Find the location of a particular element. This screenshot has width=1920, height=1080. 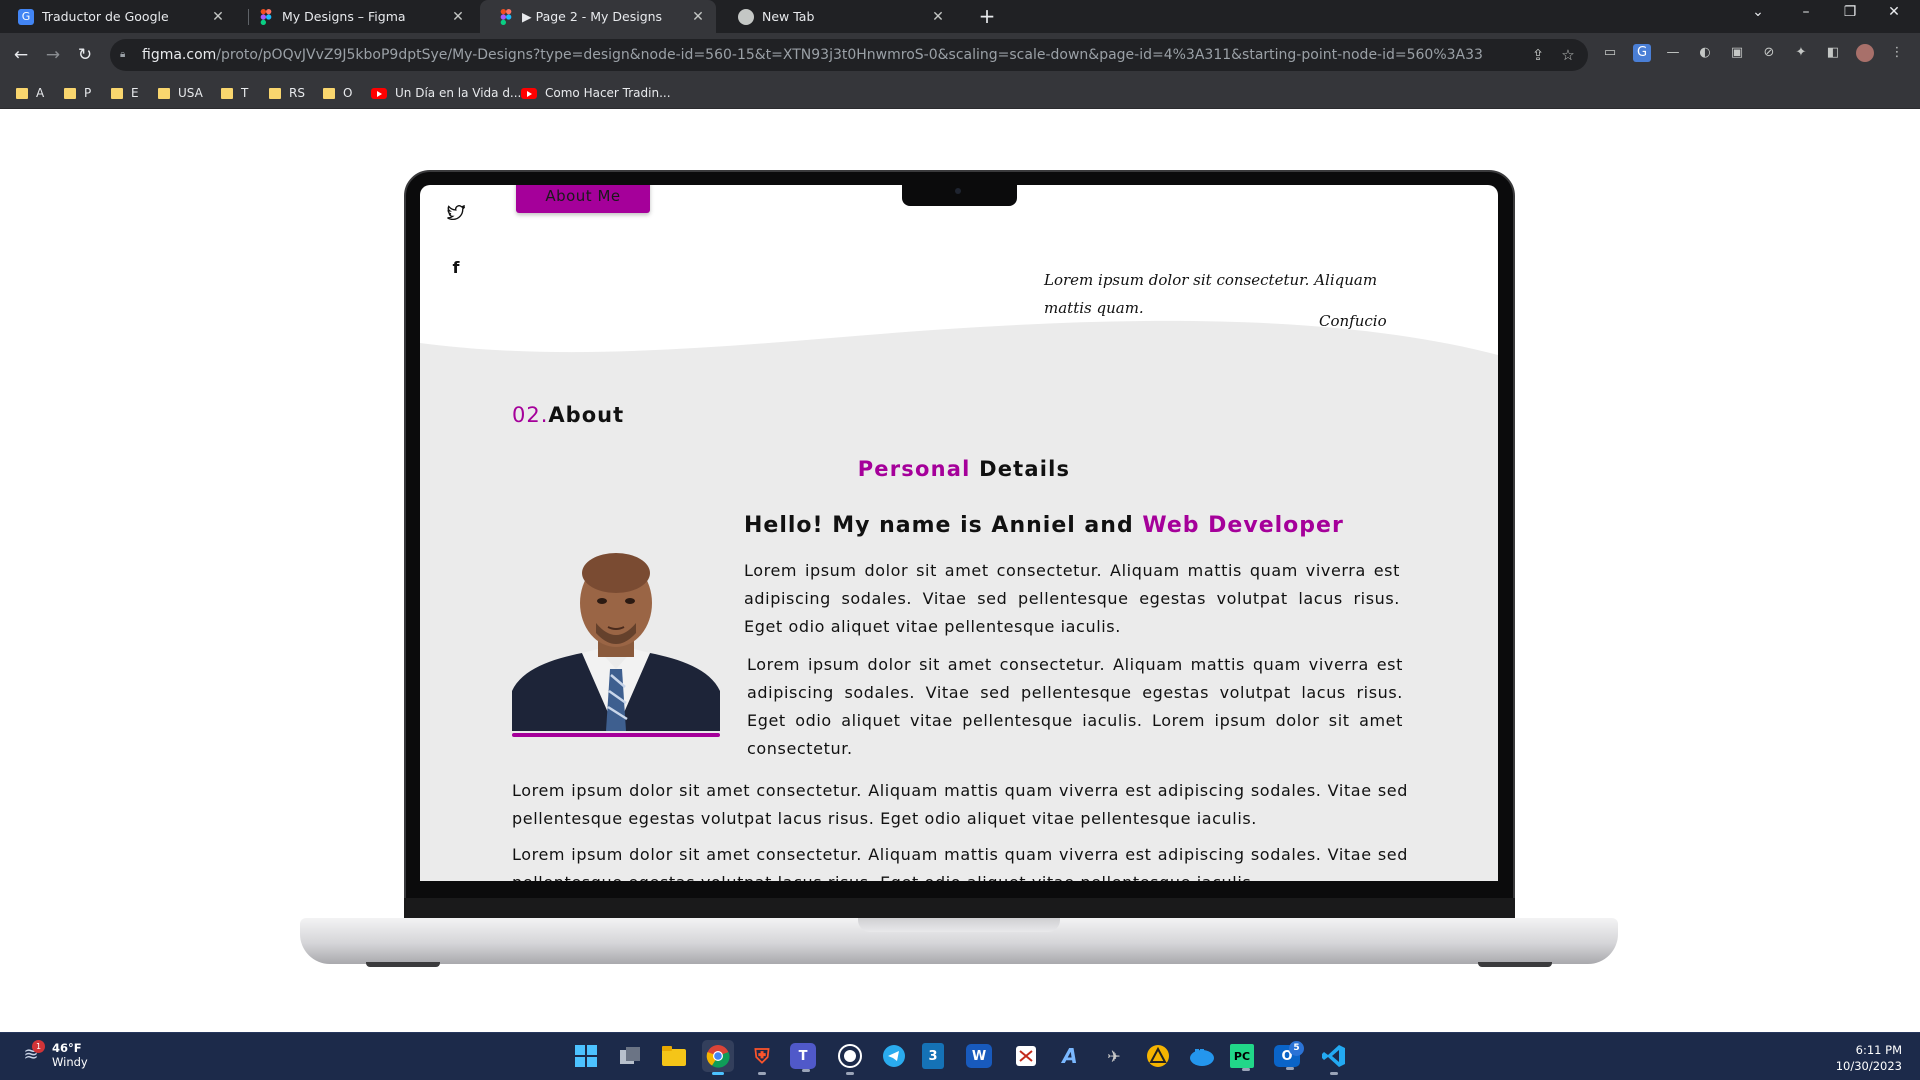

weather-temperature: 46°F is located at coordinates (67, 1048).